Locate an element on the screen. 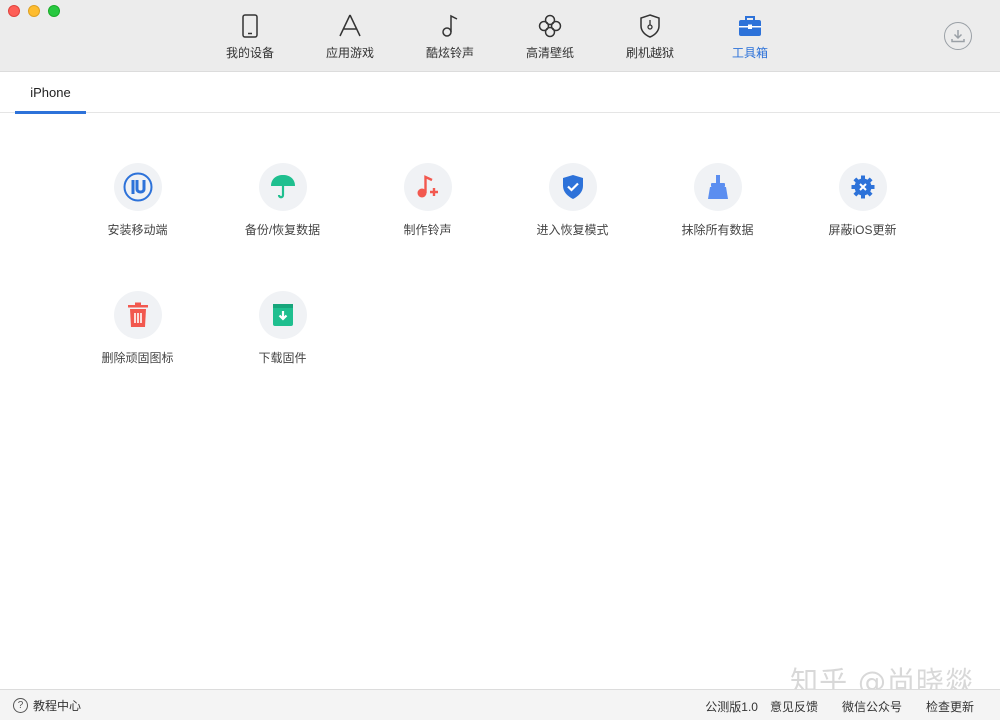 The width and height of the screenshot is (1000, 720). tool-erase-all-data: 抹除所有数据 is located at coordinates (717, 200).